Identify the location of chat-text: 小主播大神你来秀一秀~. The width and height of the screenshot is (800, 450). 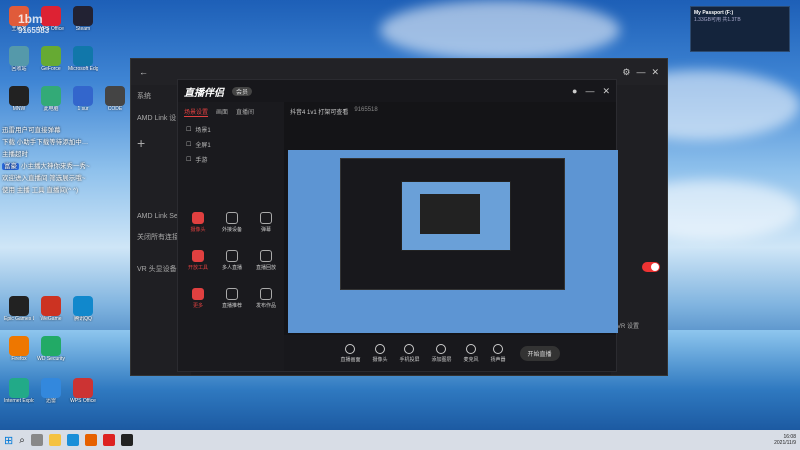
(55, 166).